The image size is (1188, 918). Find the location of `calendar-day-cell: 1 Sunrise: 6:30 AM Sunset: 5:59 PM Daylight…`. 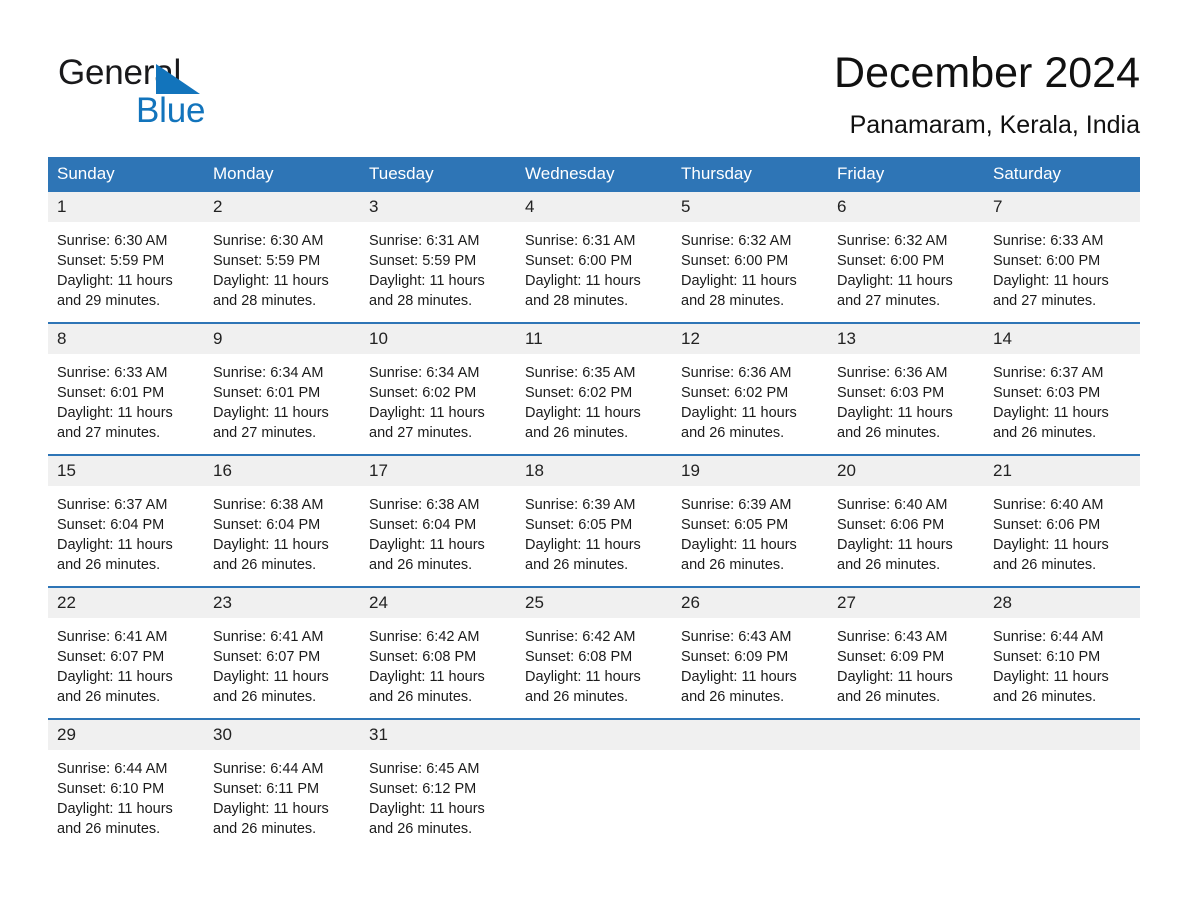

calendar-day-cell: 1 Sunrise: 6:30 AM Sunset: 5:59 PM Daylight… is located at coordinates (126, 257).